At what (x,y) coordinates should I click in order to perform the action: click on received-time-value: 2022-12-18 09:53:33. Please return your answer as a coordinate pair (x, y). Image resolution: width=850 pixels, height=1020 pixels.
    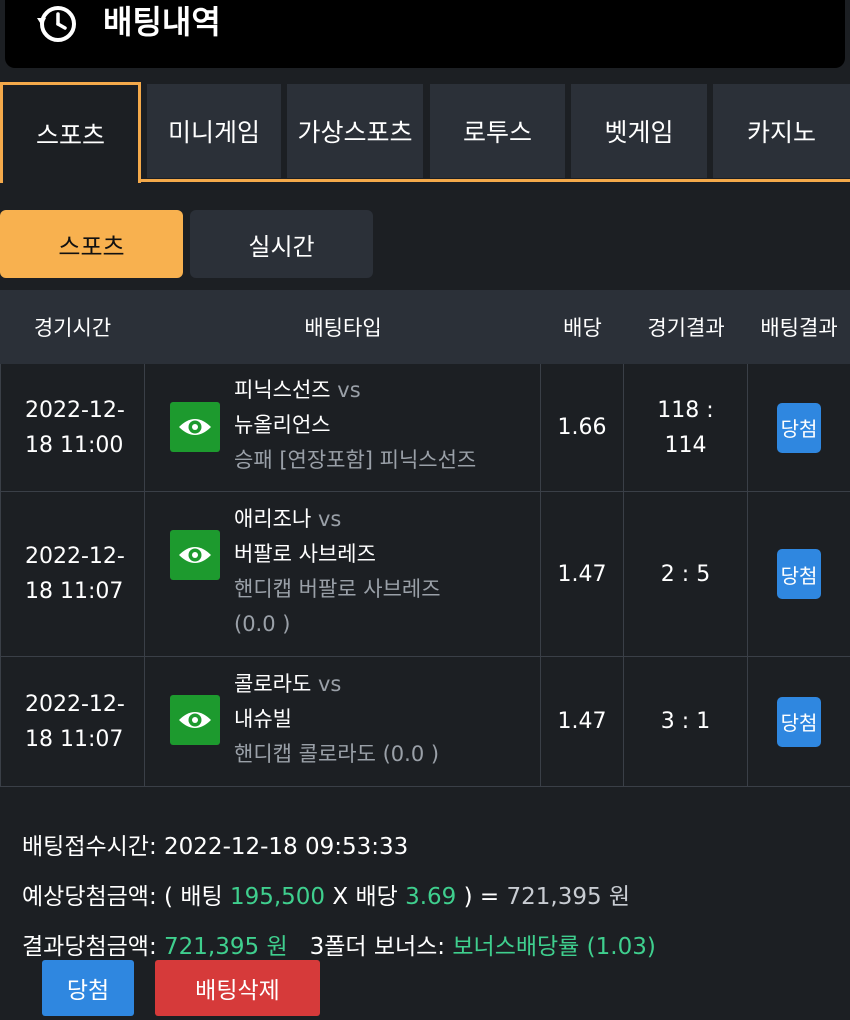
    Looking at the image, I should click on (286, 847).